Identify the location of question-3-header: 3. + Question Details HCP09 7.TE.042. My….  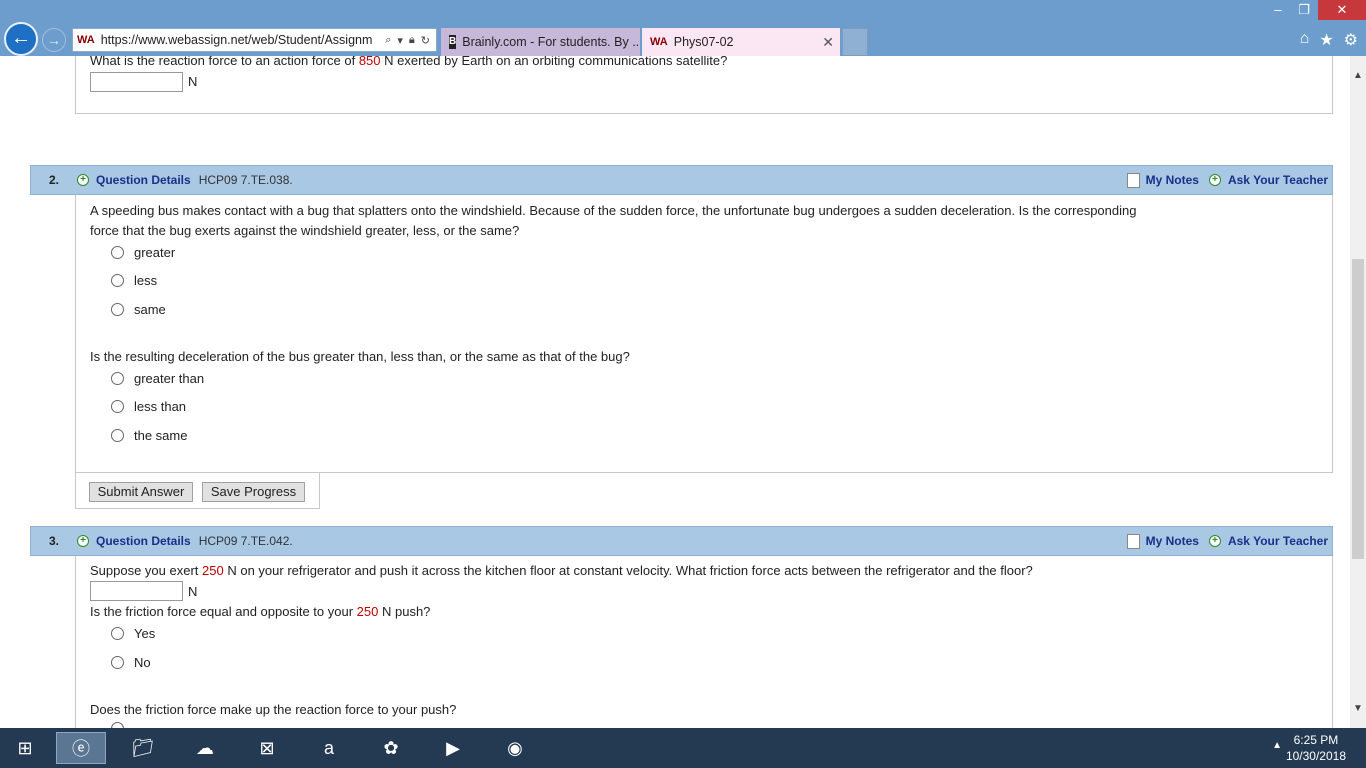
(681, 541).